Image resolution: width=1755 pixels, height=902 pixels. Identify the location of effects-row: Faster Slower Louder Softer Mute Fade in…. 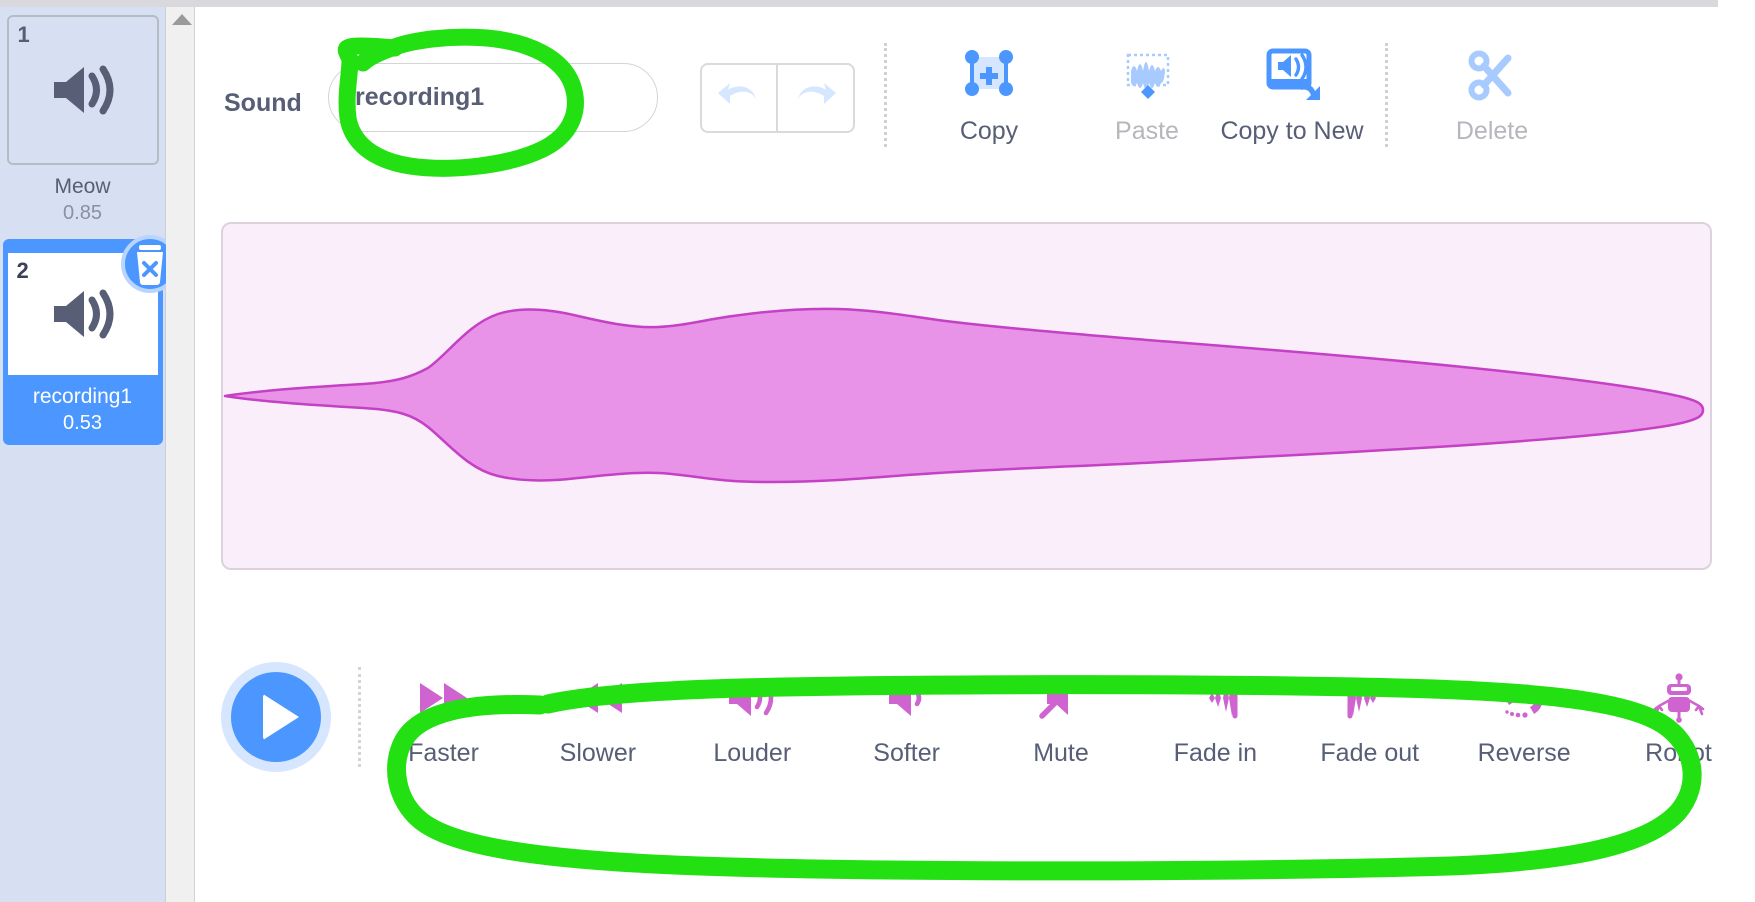
(1061, 734).